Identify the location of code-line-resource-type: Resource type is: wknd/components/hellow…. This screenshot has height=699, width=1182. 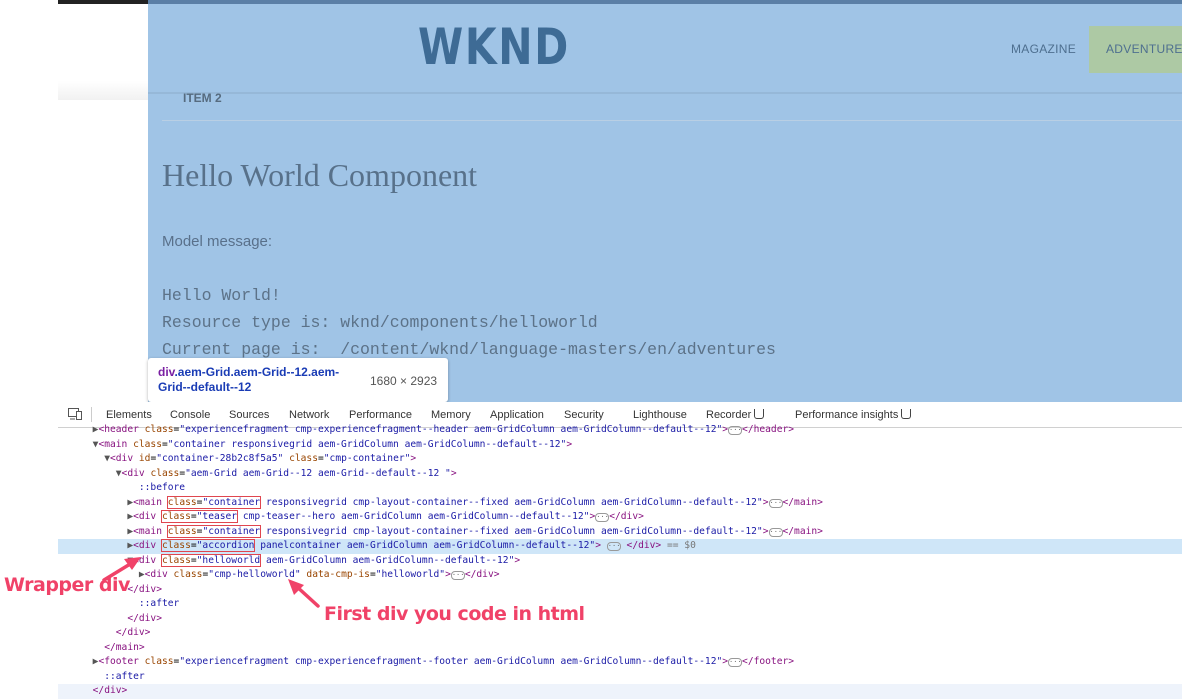
(380, 322).